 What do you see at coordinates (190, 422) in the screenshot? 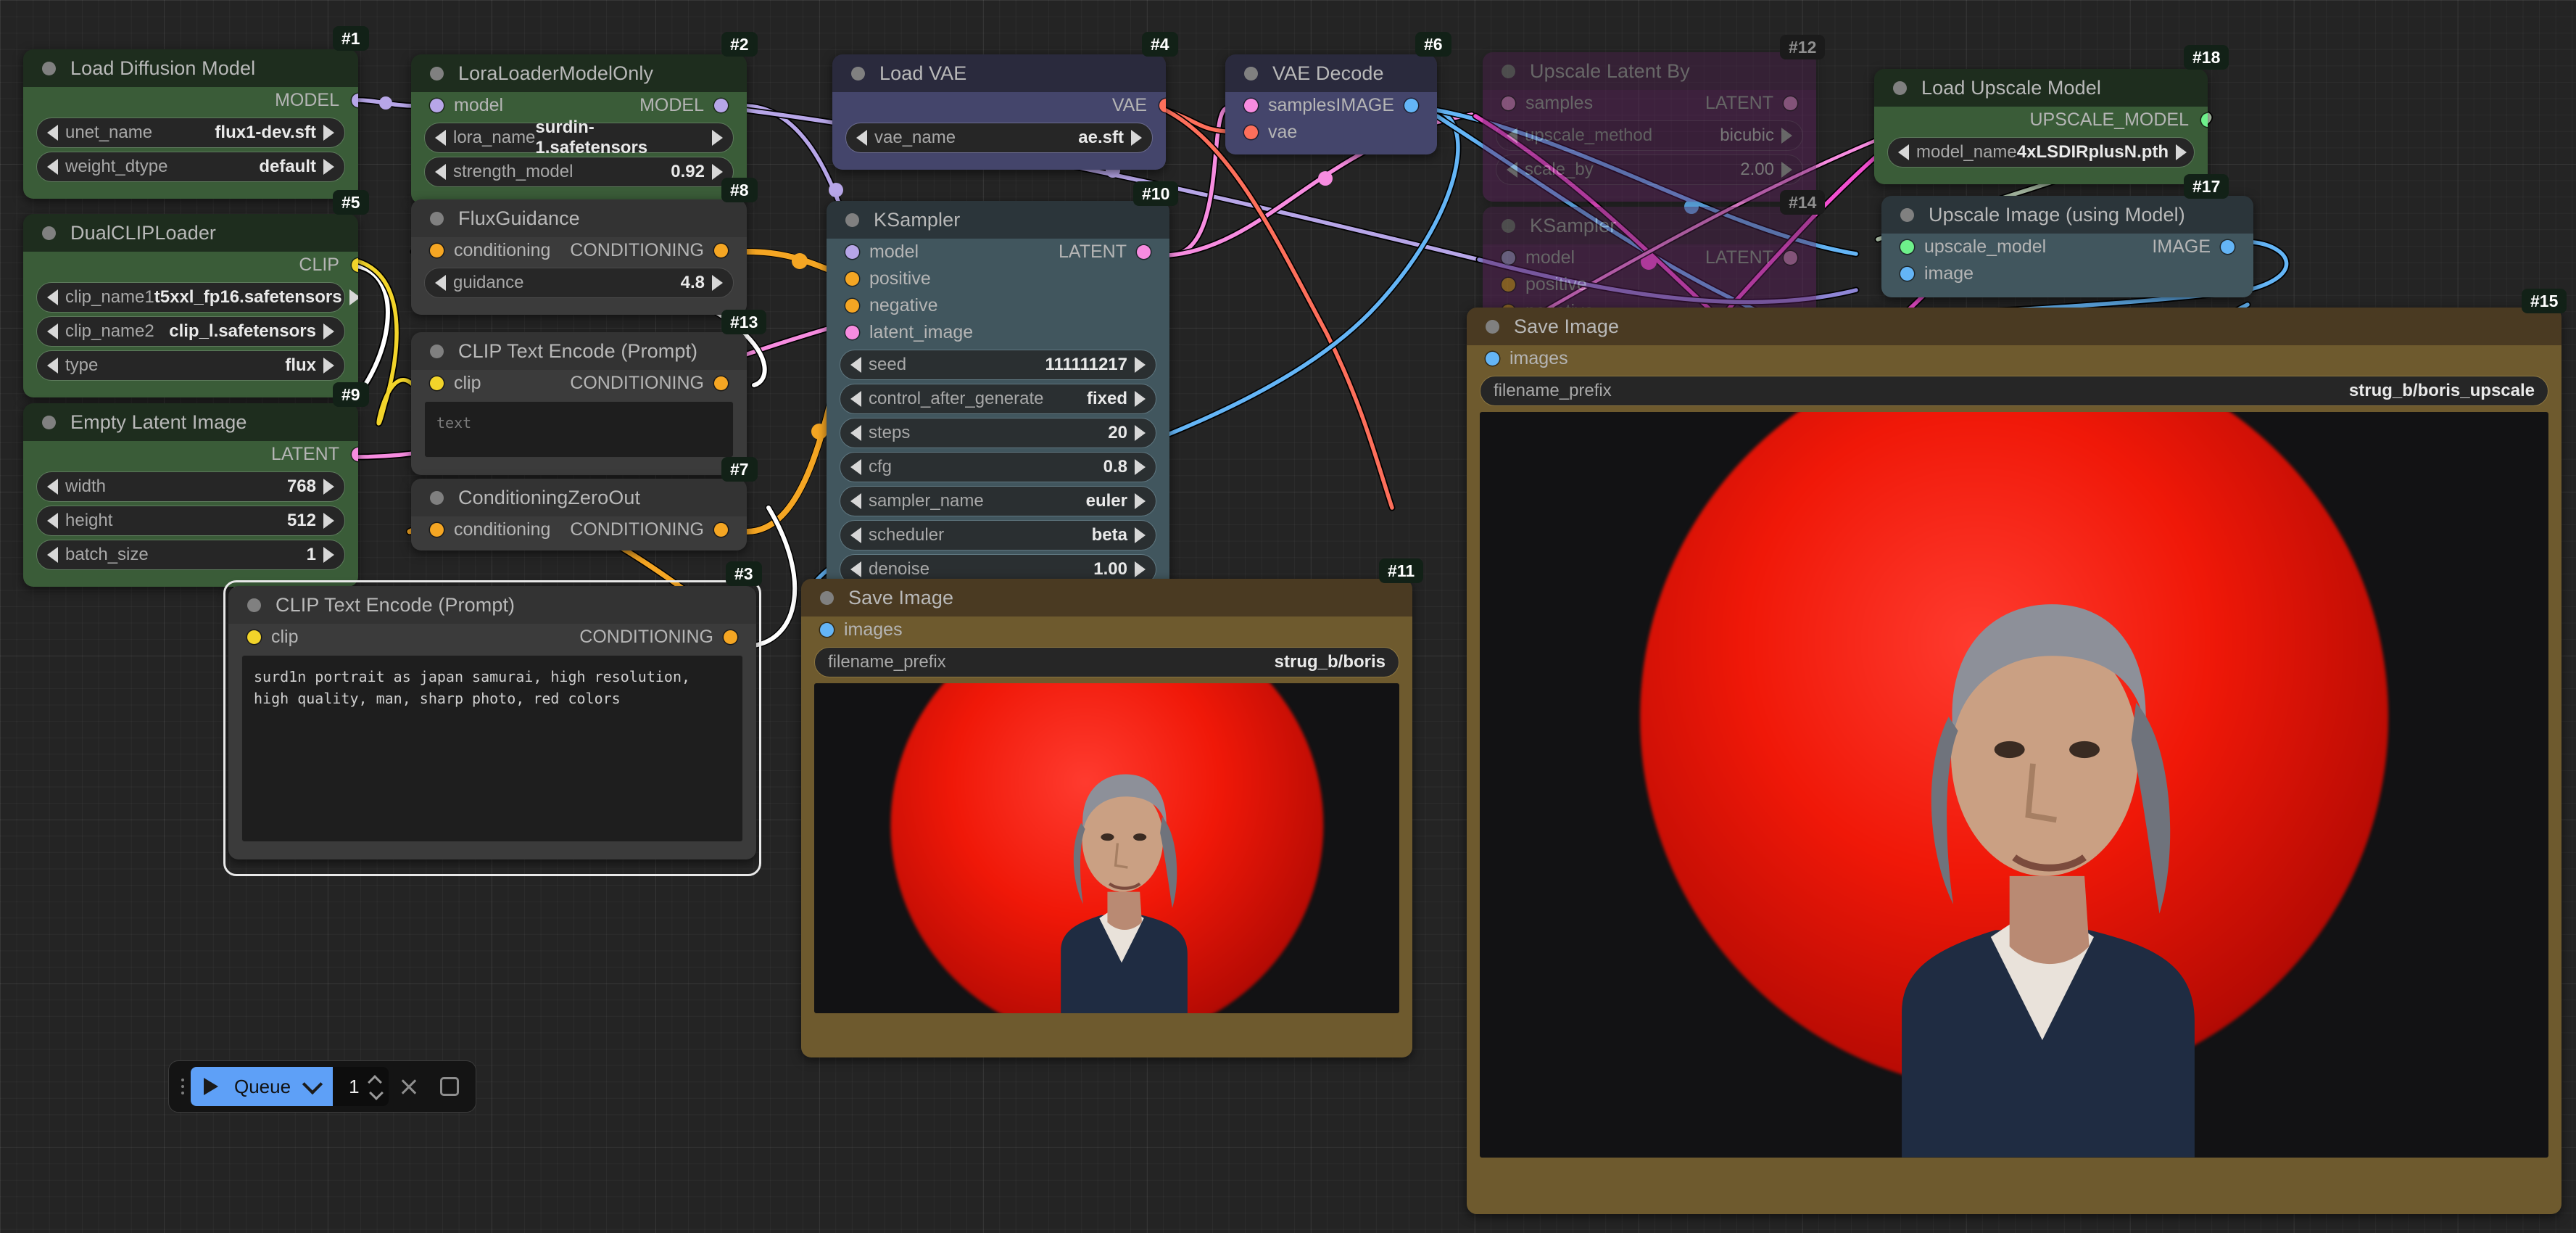
I see `node-title-bar: Empty Latent Image` at bounding box center [190, 422].